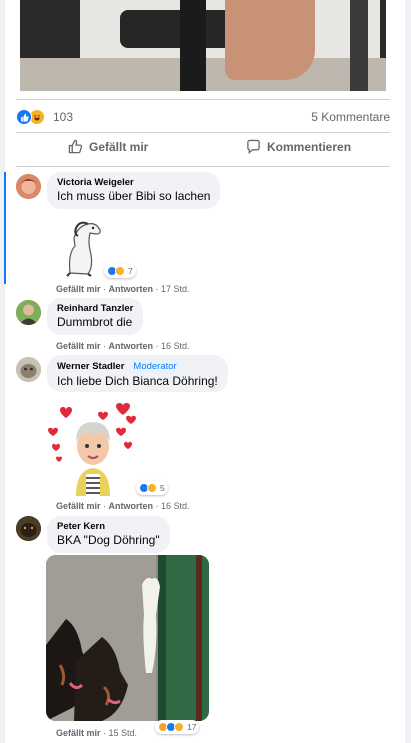 The image size is (411, 743). I want to click on hearts-avatar-sticker, so click(92, 449).